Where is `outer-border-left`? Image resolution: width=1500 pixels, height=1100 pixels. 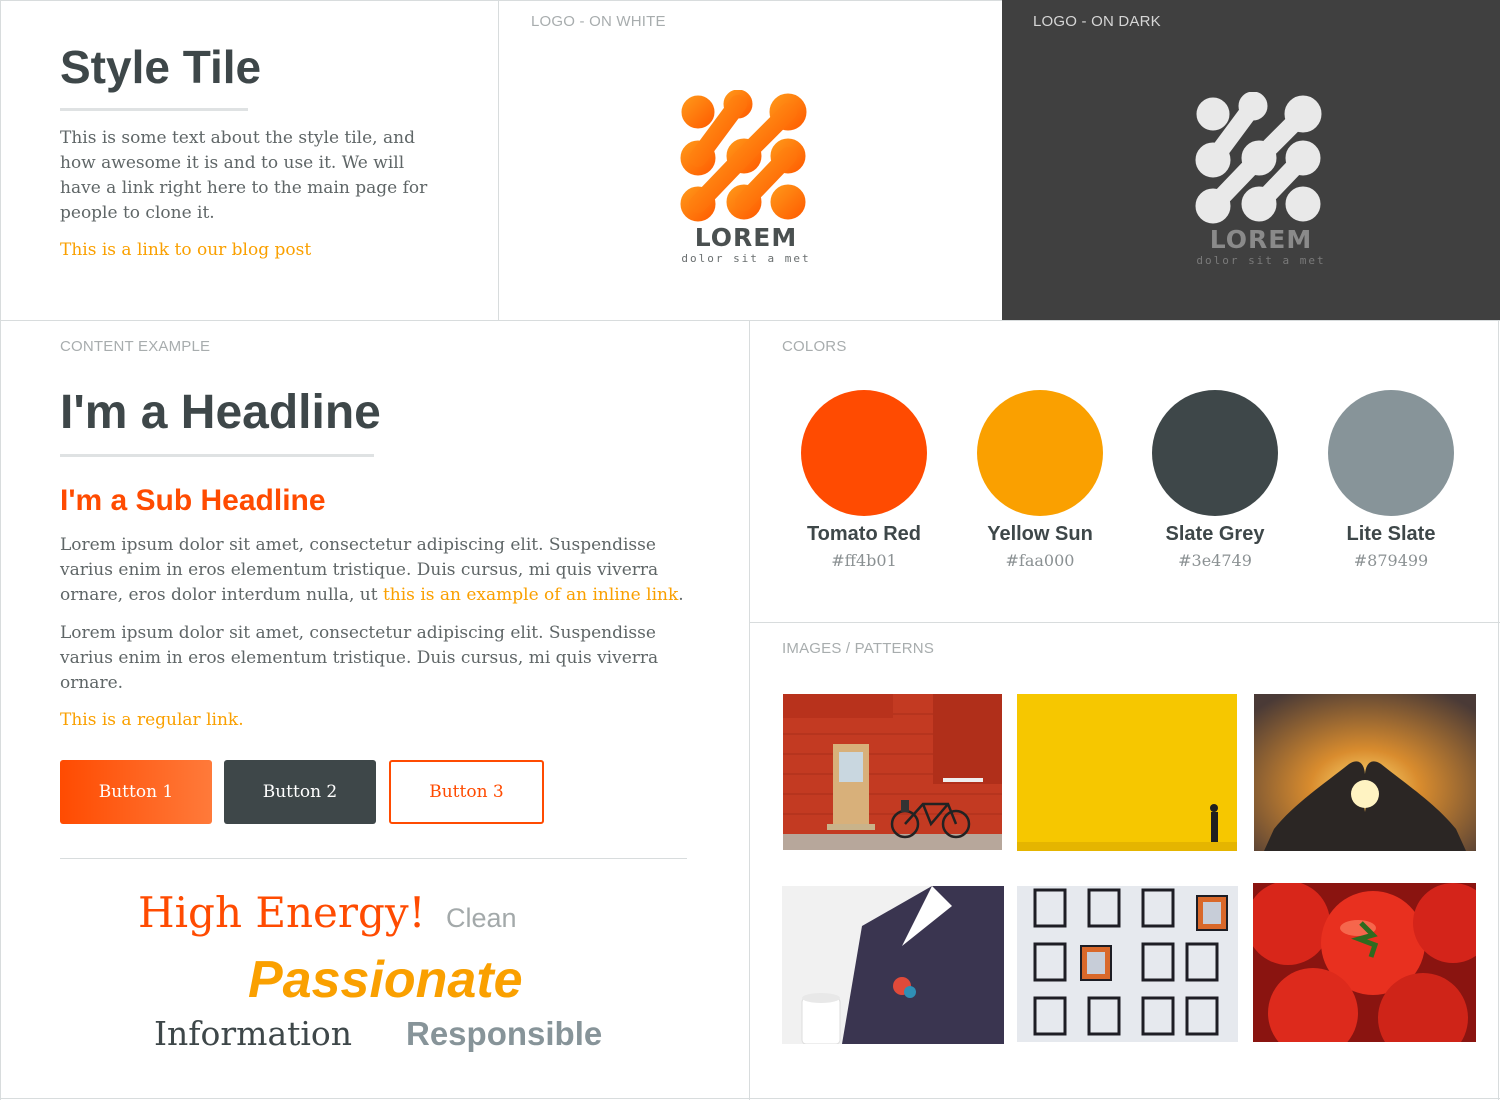 outer-border-left is located at coordinates (0, 550).